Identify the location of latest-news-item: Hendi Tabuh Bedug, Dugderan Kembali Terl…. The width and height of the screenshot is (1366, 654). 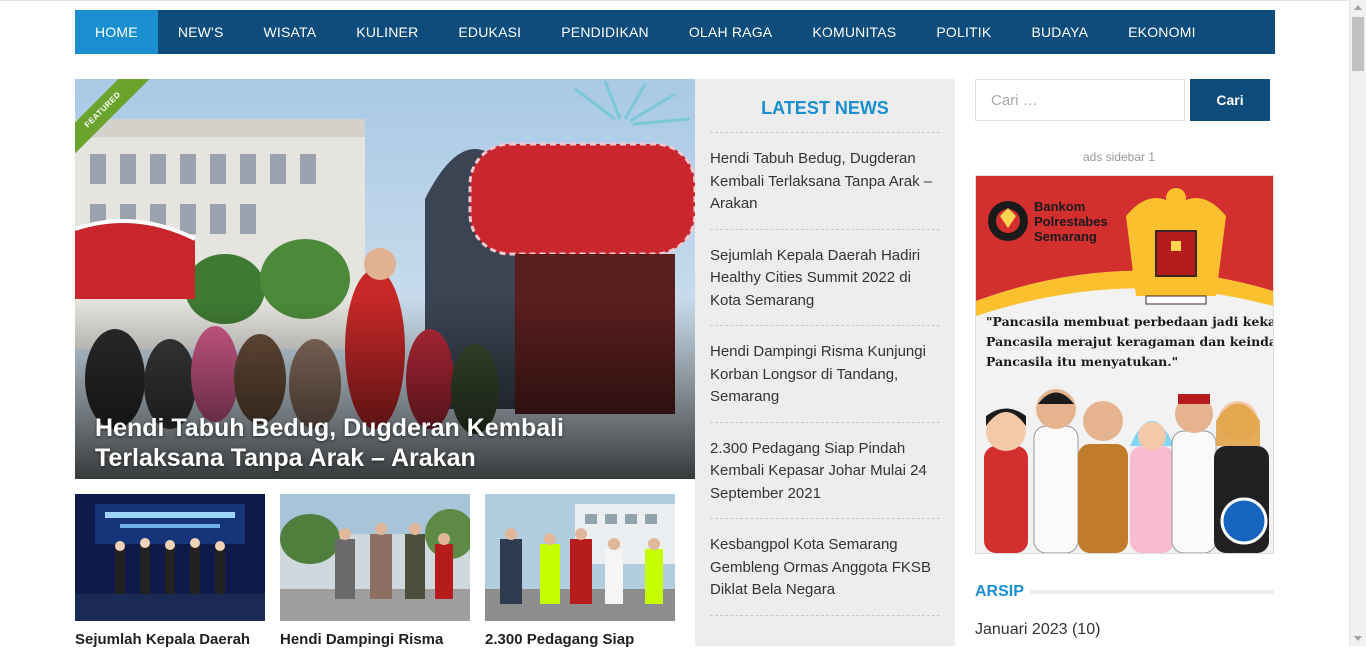
(825, 181).